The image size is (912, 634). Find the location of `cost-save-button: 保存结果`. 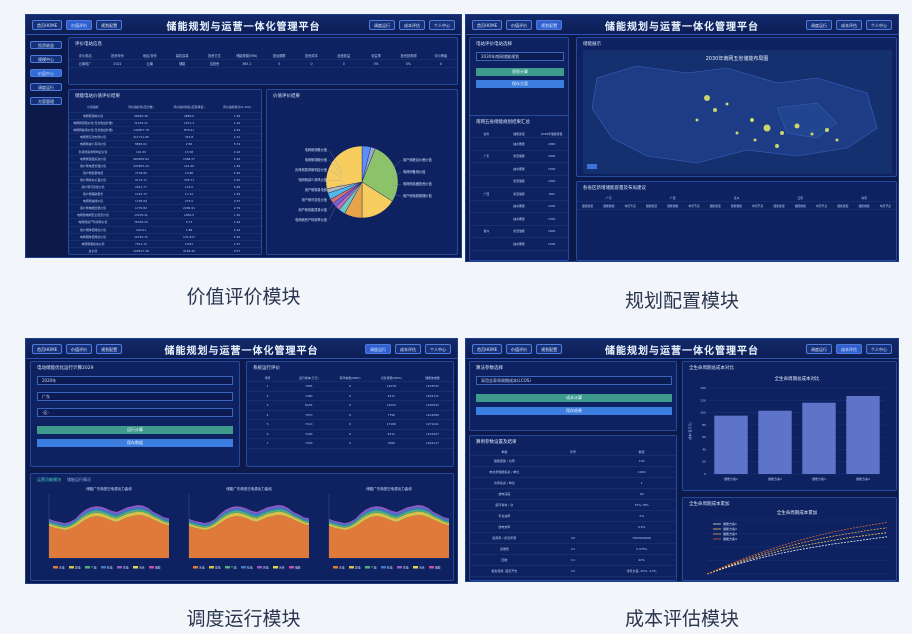

cost-save-button: 保存结果 is located at coordinates (574, 411).